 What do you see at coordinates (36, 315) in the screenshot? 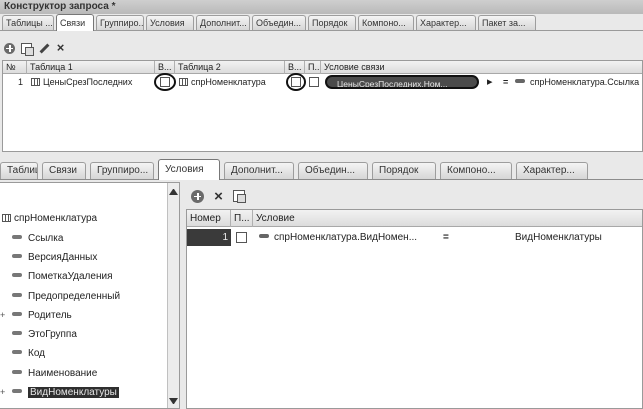
I see `tree-item: + Родитель` at bounding box center [36, 315].